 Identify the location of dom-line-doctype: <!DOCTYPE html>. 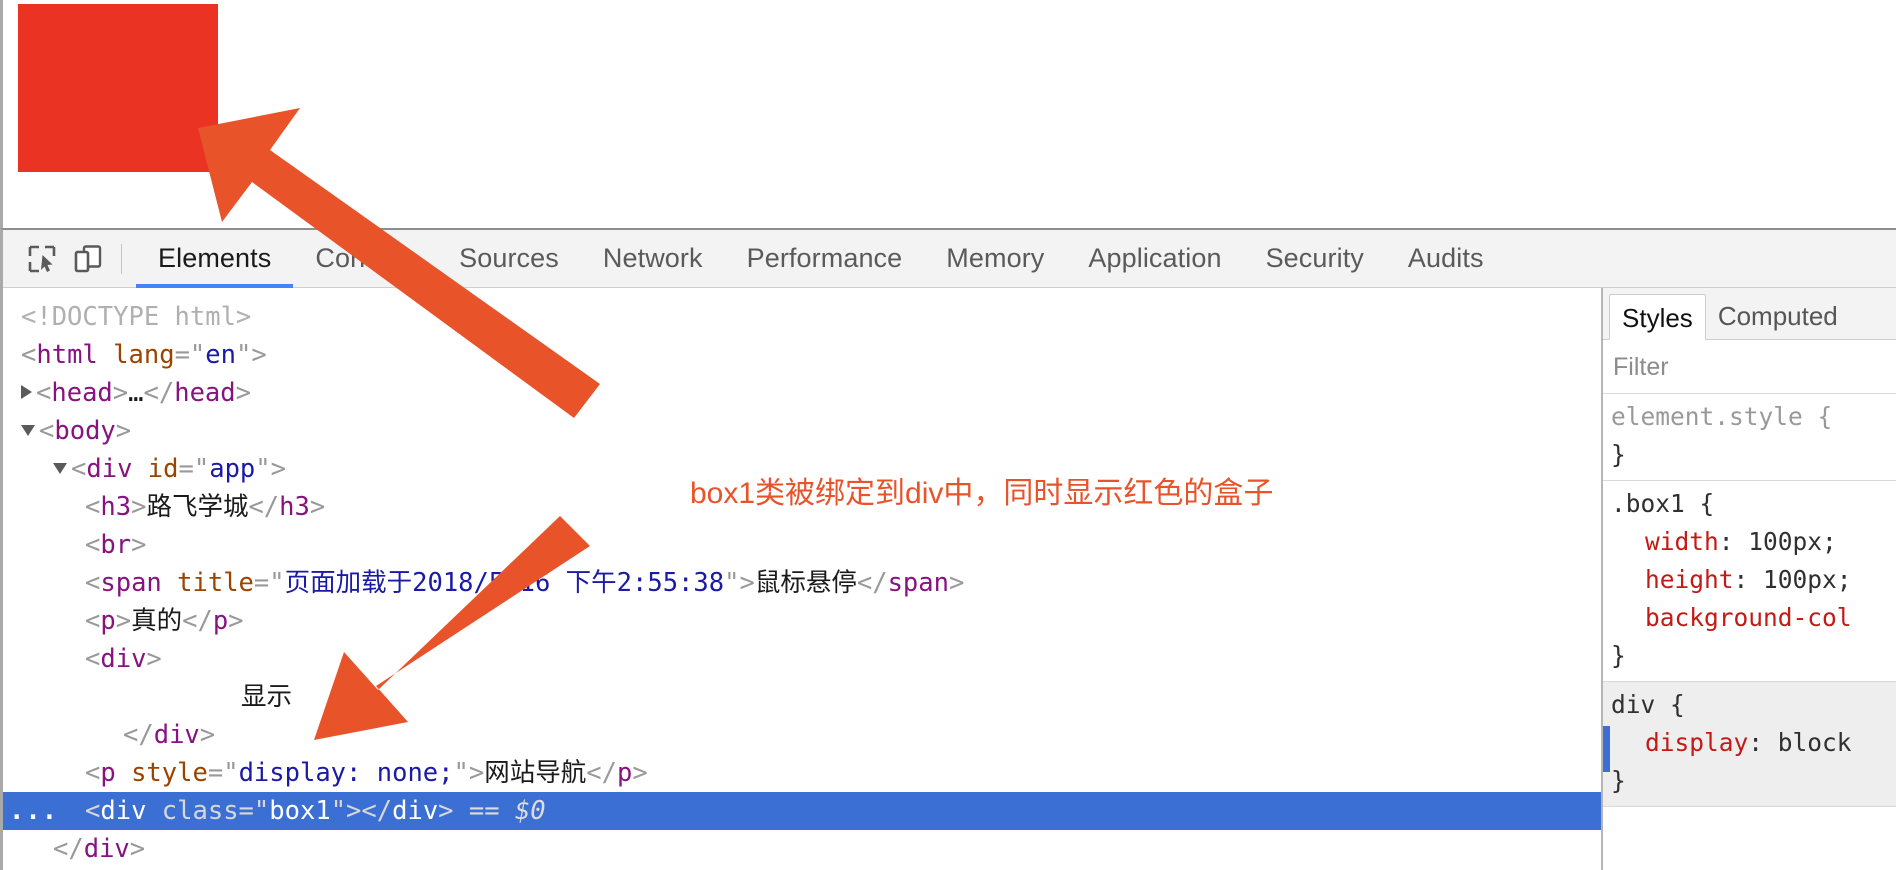
(802, 317).